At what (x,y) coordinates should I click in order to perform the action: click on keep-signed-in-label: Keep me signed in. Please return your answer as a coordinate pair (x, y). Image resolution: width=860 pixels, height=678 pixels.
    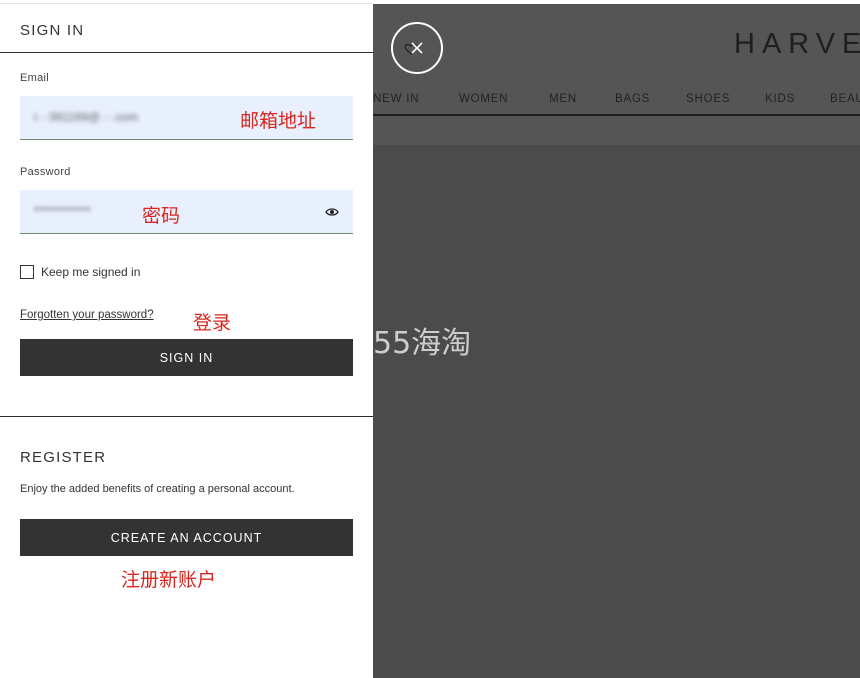
    Looking at the image, I should click on (91, 272).